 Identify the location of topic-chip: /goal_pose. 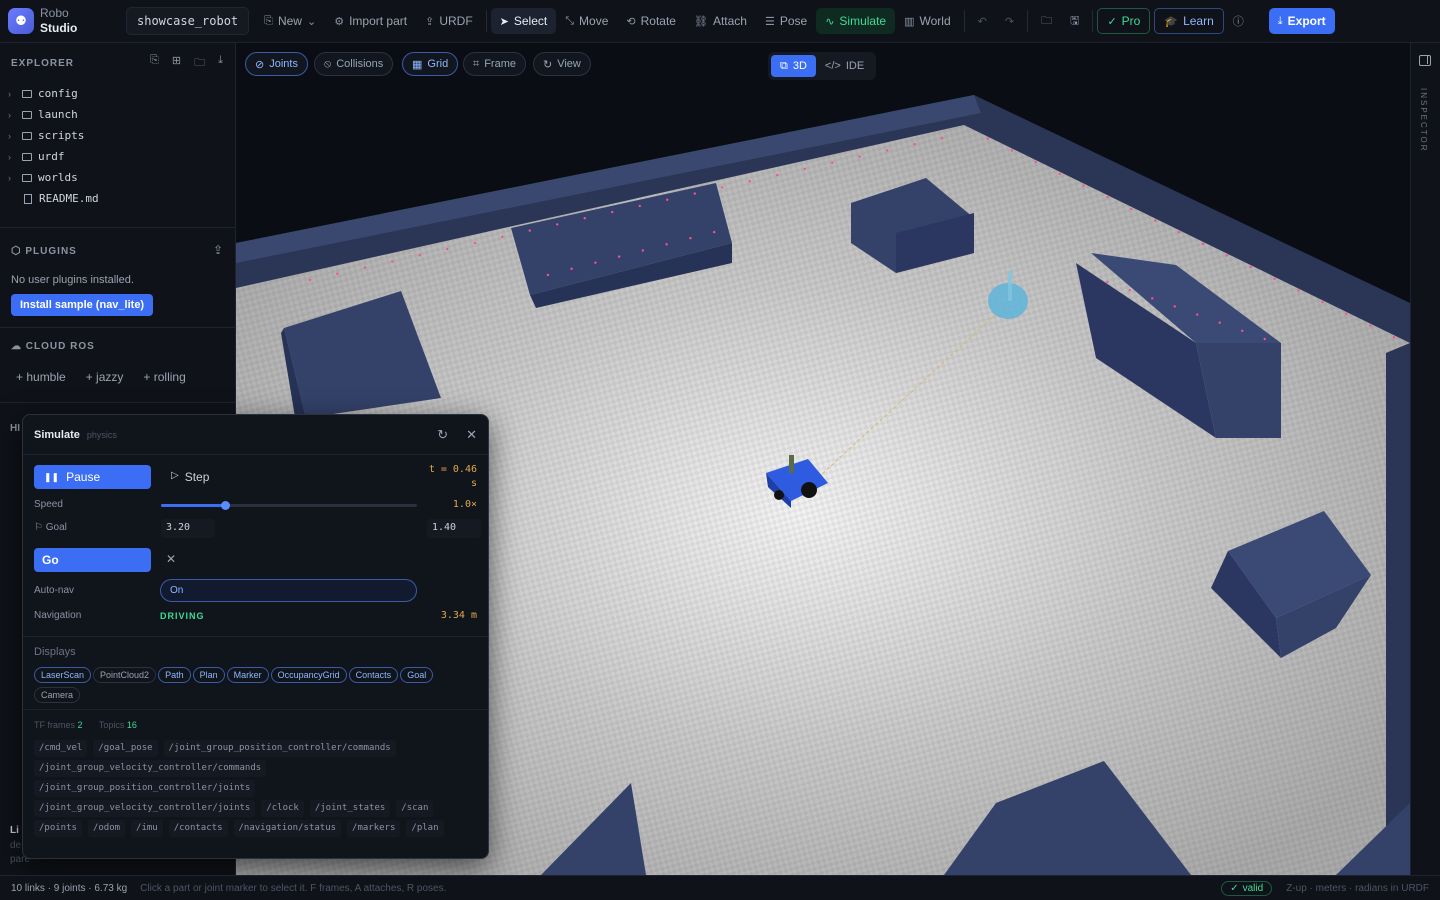
(125, 748).